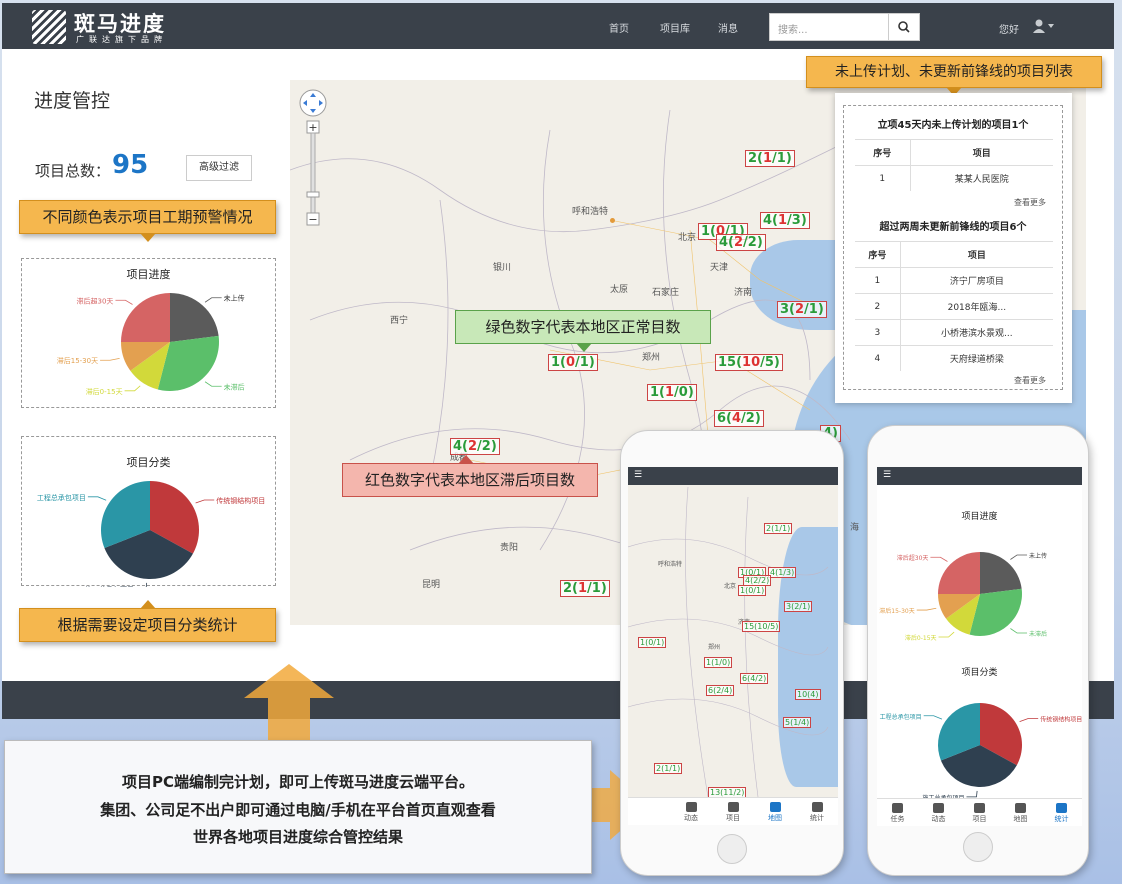  What do you see at coordinates (399, 321) in the screenshot?
I see `map-city-label: 西宁` at bounding box center [399, 321].